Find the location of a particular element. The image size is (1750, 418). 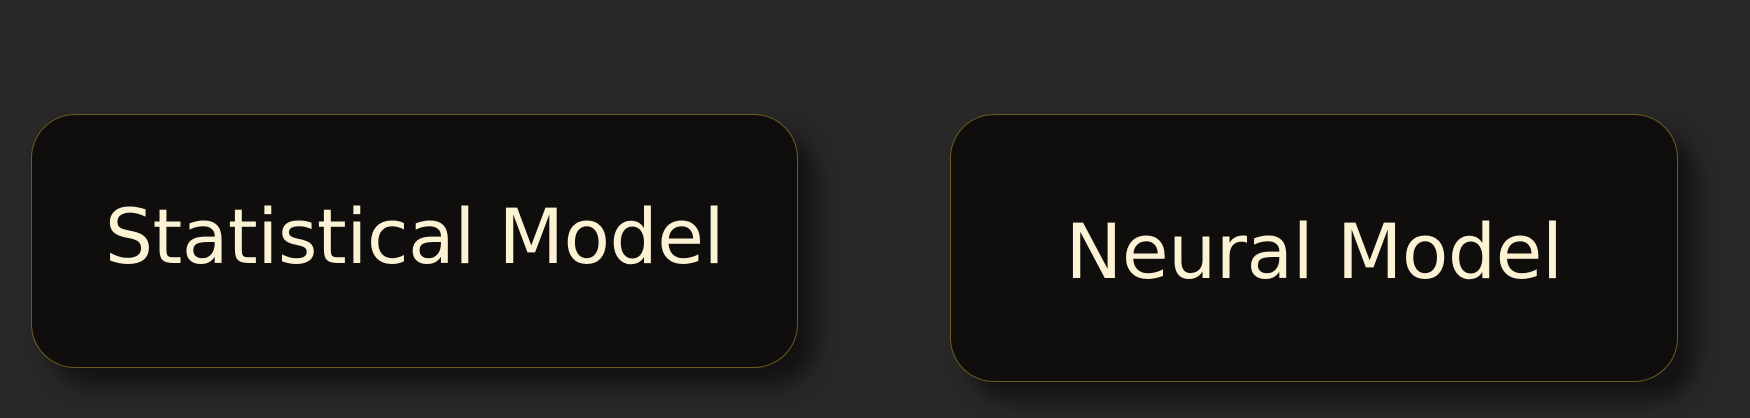

statistical-model-label: Statistical Model is located at coordinates (414, 236).